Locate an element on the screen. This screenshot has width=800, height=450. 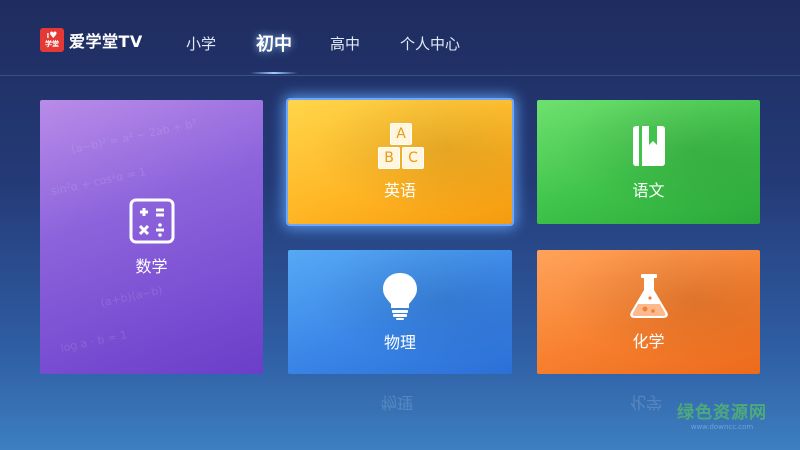
letter-block: C is located at coordinates (413, 158).